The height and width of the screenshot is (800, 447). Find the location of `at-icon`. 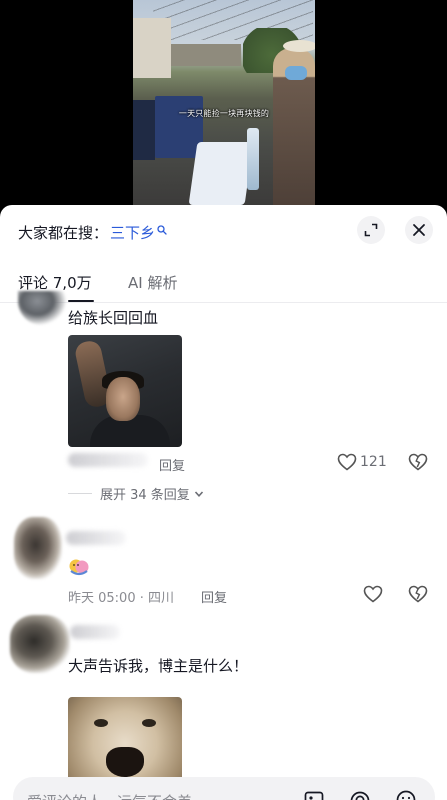

at-icon is located at coordinates (360, 794).